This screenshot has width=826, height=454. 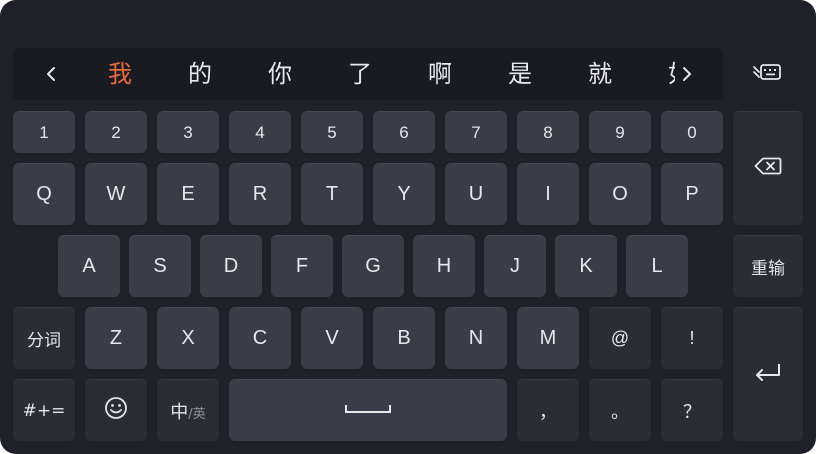 I want to click on key-t: T, so click(x=332, y=194).